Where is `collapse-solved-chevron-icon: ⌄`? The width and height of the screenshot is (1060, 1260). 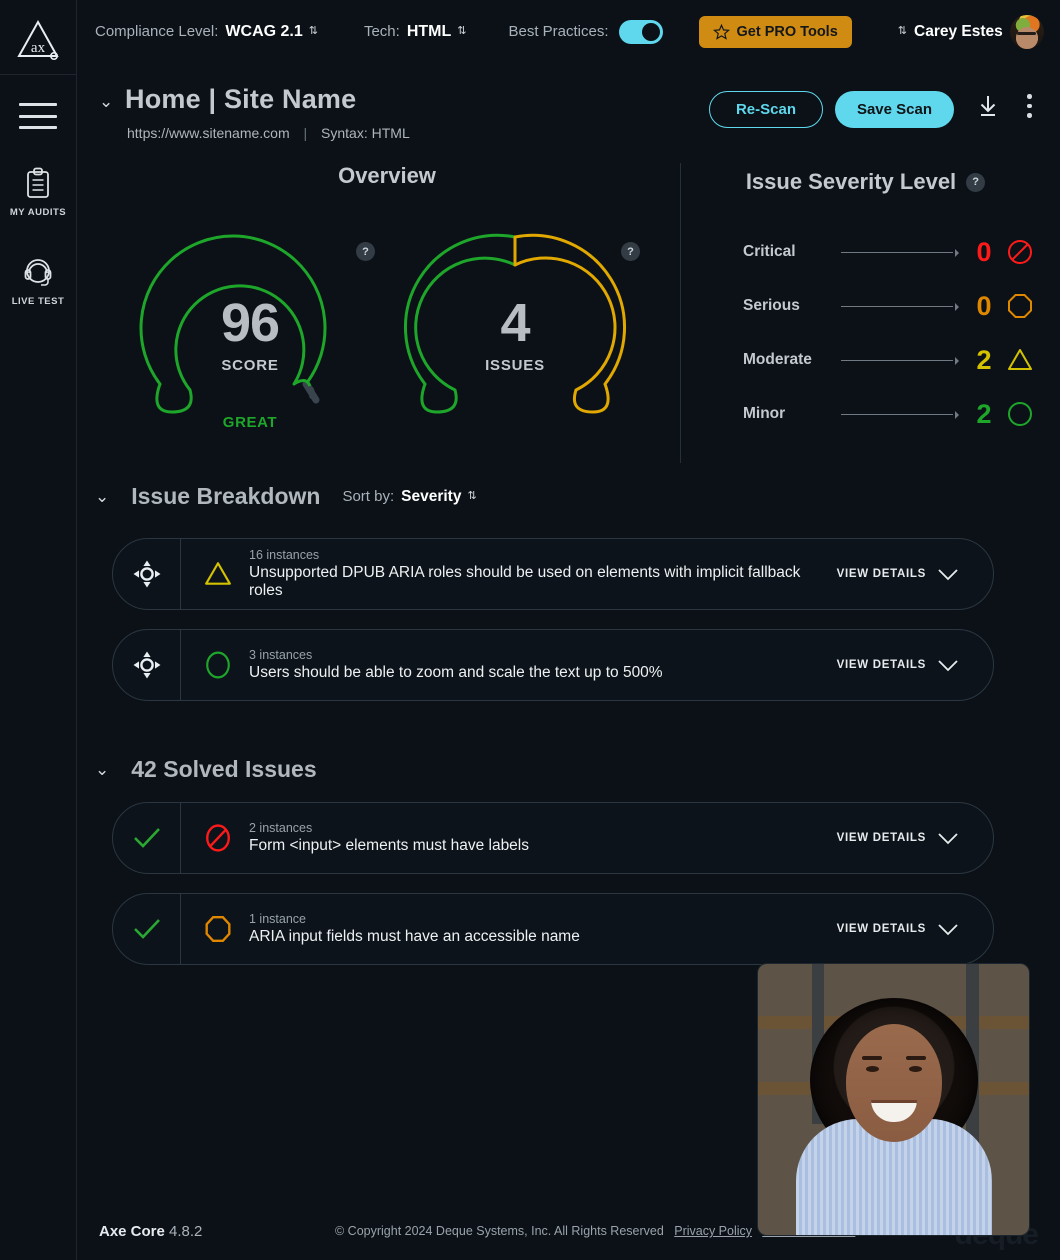
collapse-solved-chevron-icon: ⌄ is located at coordinates (102, 770).